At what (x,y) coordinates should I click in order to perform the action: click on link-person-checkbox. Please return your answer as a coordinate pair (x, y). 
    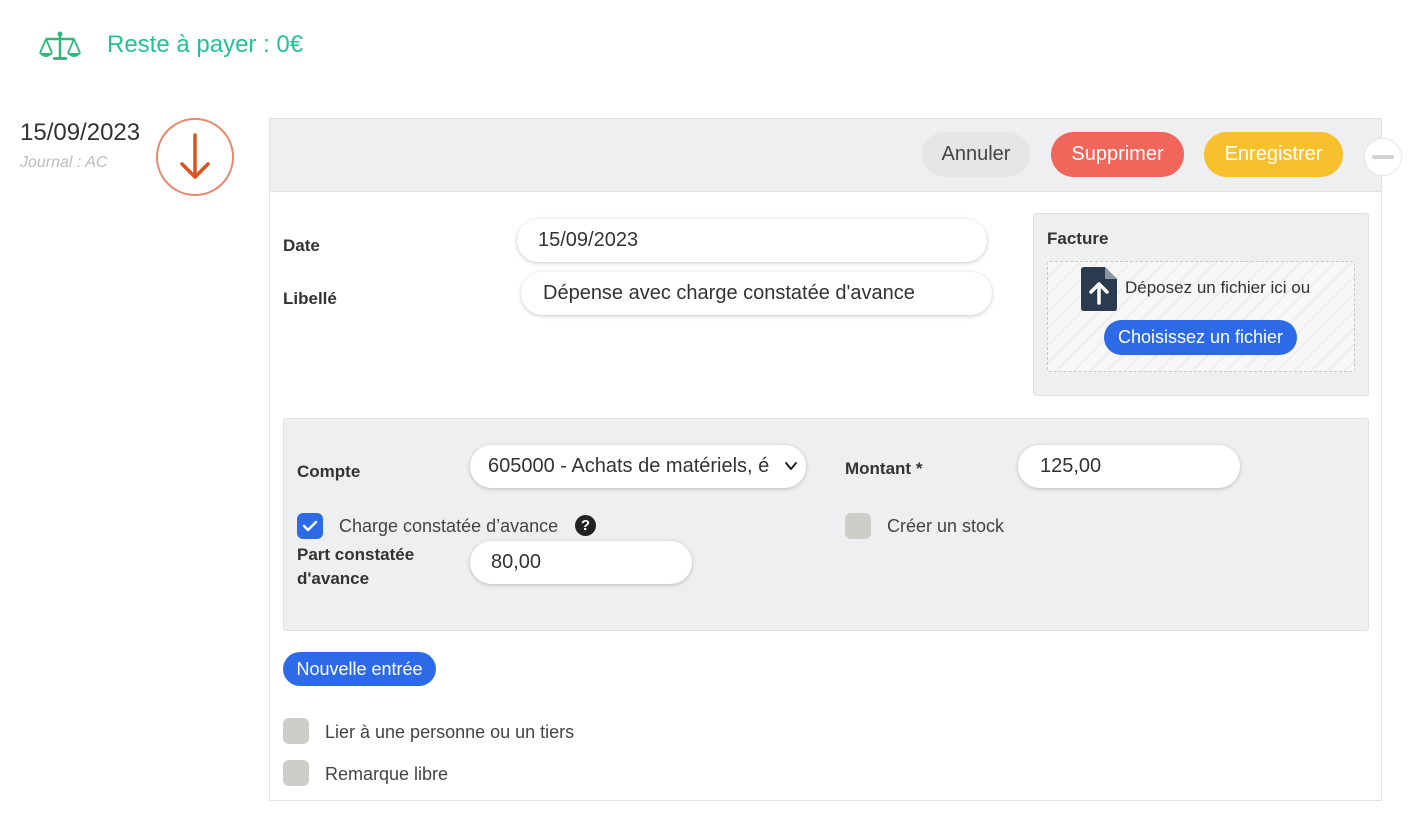
    Looking at the image, I should click on (296, 731).